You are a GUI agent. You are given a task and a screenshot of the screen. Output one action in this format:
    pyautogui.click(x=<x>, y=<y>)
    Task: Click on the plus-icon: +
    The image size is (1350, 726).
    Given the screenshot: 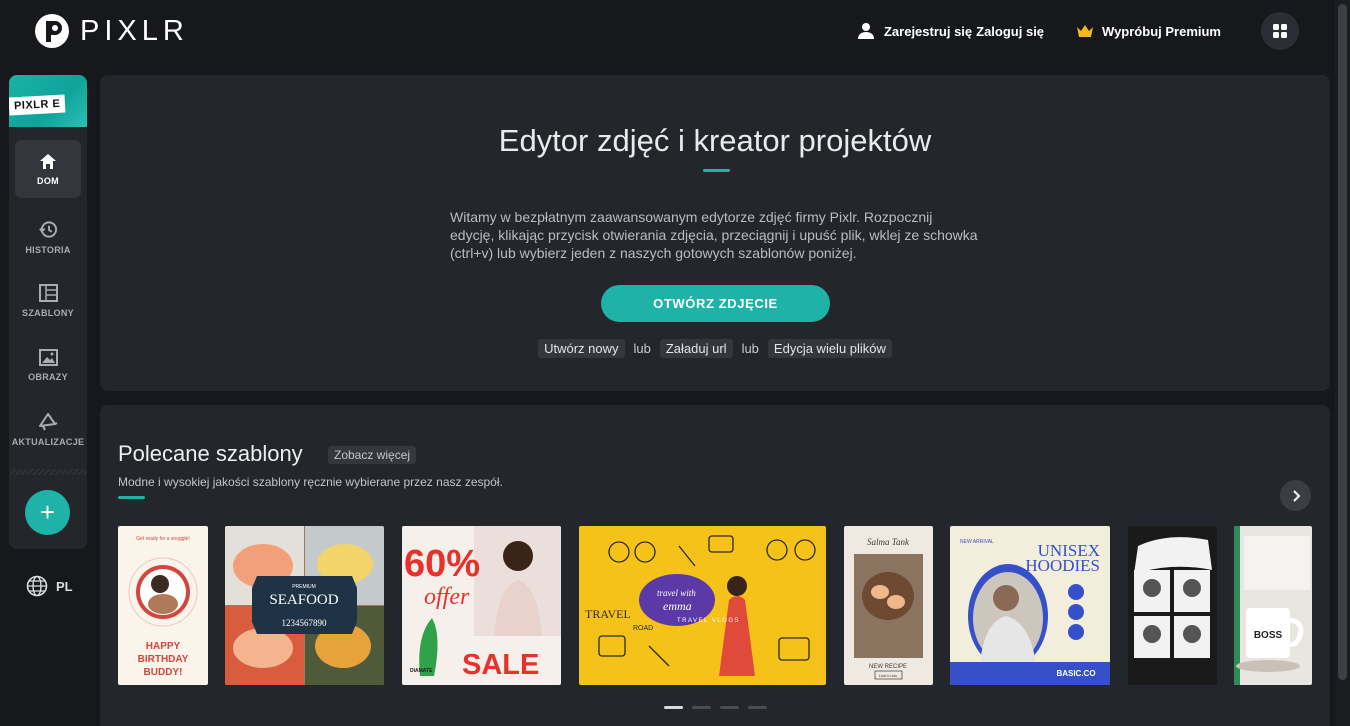 What is the action you would take?
    pyautogui.click(x=47, y=512)
    